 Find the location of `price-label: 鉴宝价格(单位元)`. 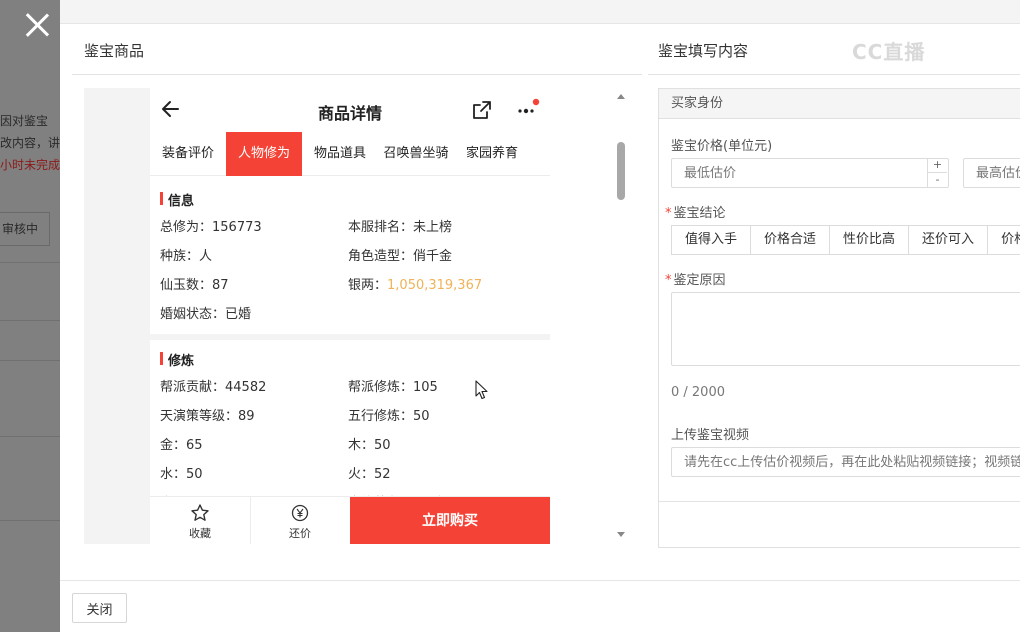

price-label: 鉴宝价格(单位元) is located at coordinates (722, 146).